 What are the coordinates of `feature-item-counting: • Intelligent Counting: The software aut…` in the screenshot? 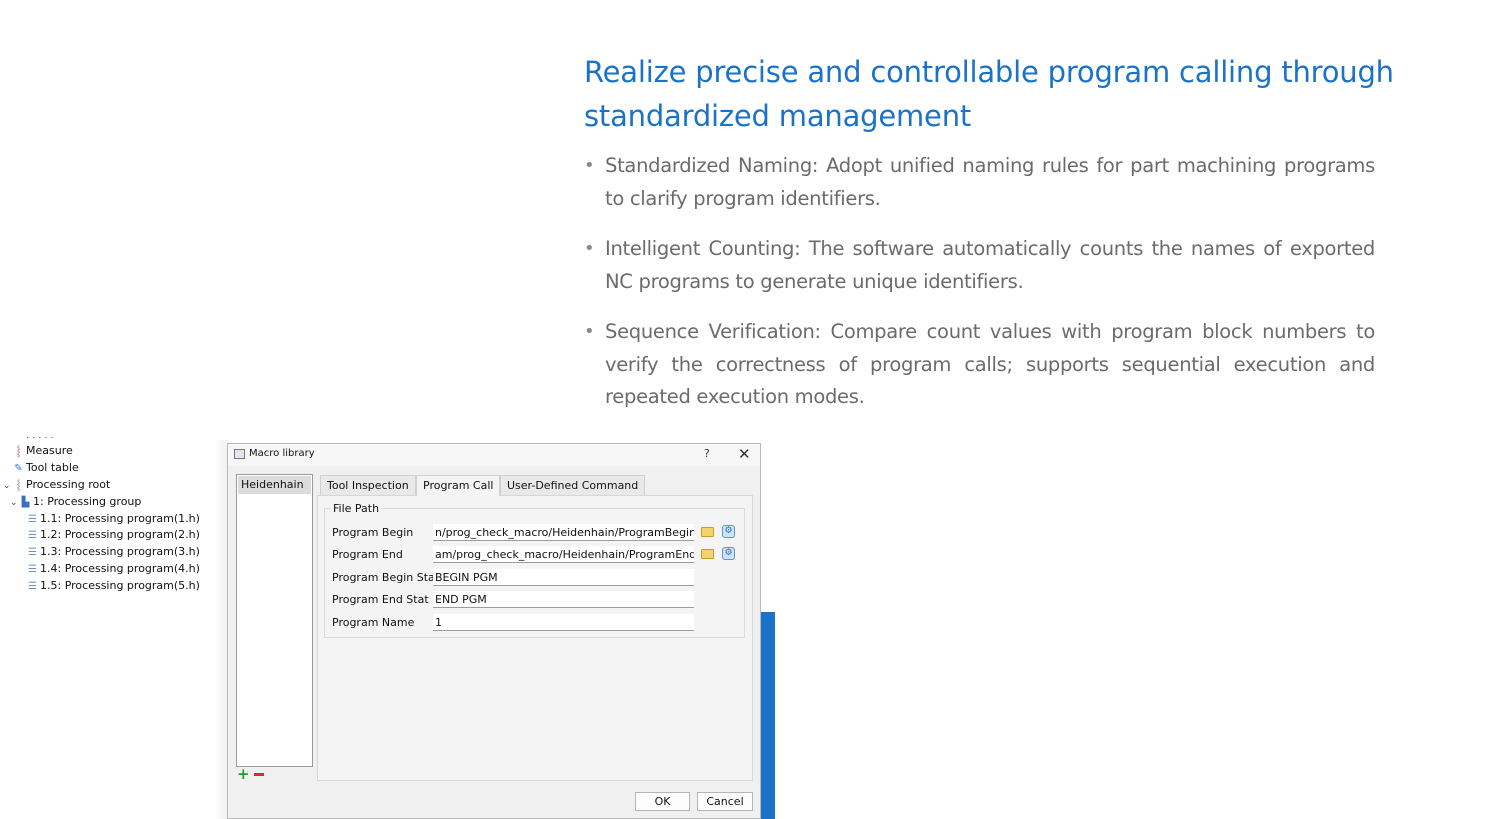 It's located at (979, 265).